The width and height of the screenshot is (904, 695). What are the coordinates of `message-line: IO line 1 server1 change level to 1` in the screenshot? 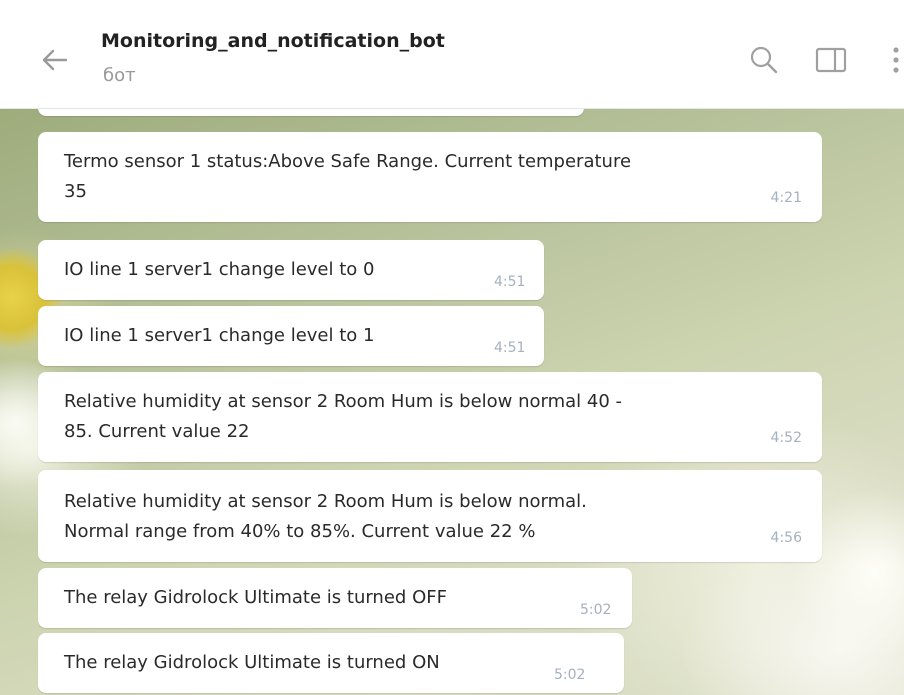 It's located at (219, 335).